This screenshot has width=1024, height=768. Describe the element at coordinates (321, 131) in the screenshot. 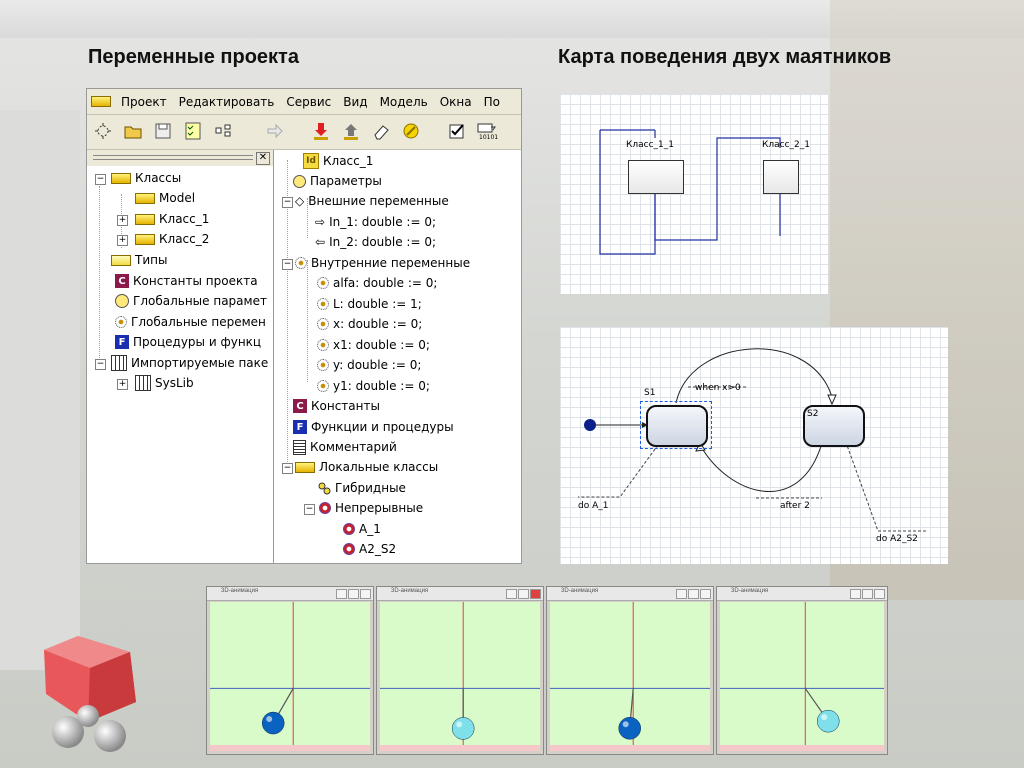

I see `download-icon` at that location.